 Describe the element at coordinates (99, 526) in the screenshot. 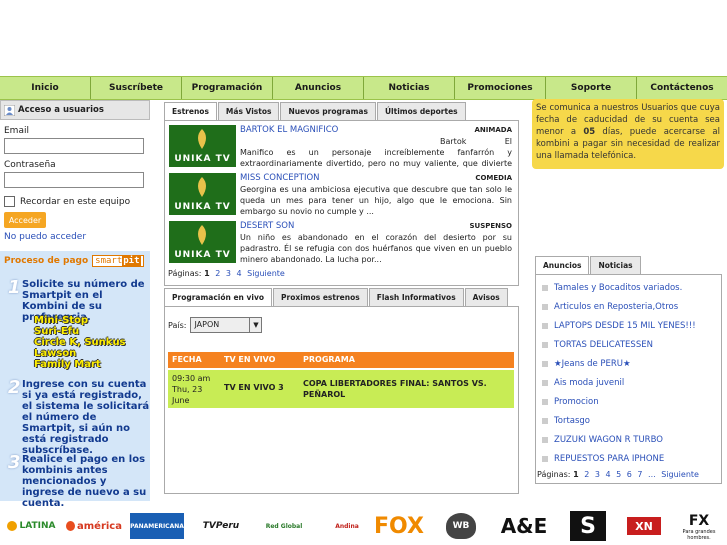

I see `channel-label: américa` at that location.